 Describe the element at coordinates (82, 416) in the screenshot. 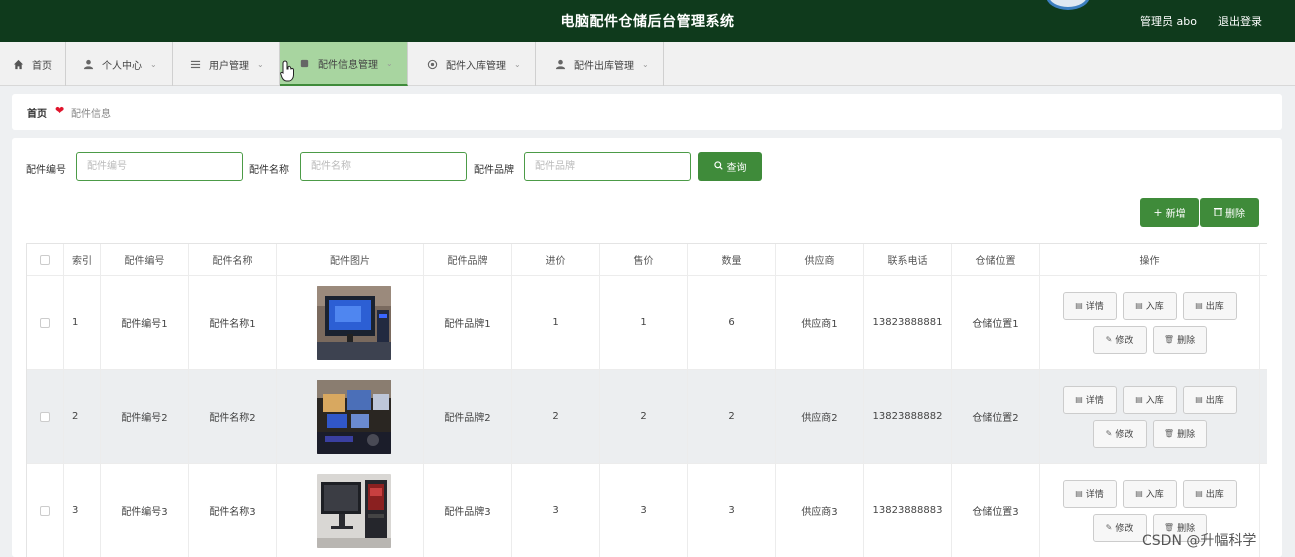

I see `cell-index: 2` at that location.